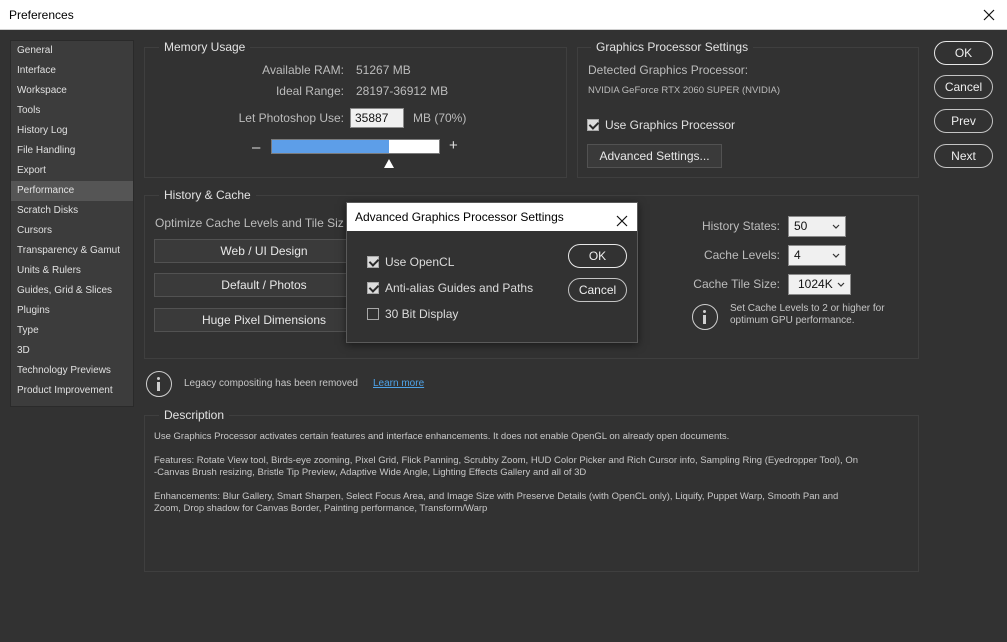 This screenshot has width=1007, height=642. Describe the element at coordinates (72, 111) in the screenshot. I see `sidebar-item-tools: Tools` at that location.